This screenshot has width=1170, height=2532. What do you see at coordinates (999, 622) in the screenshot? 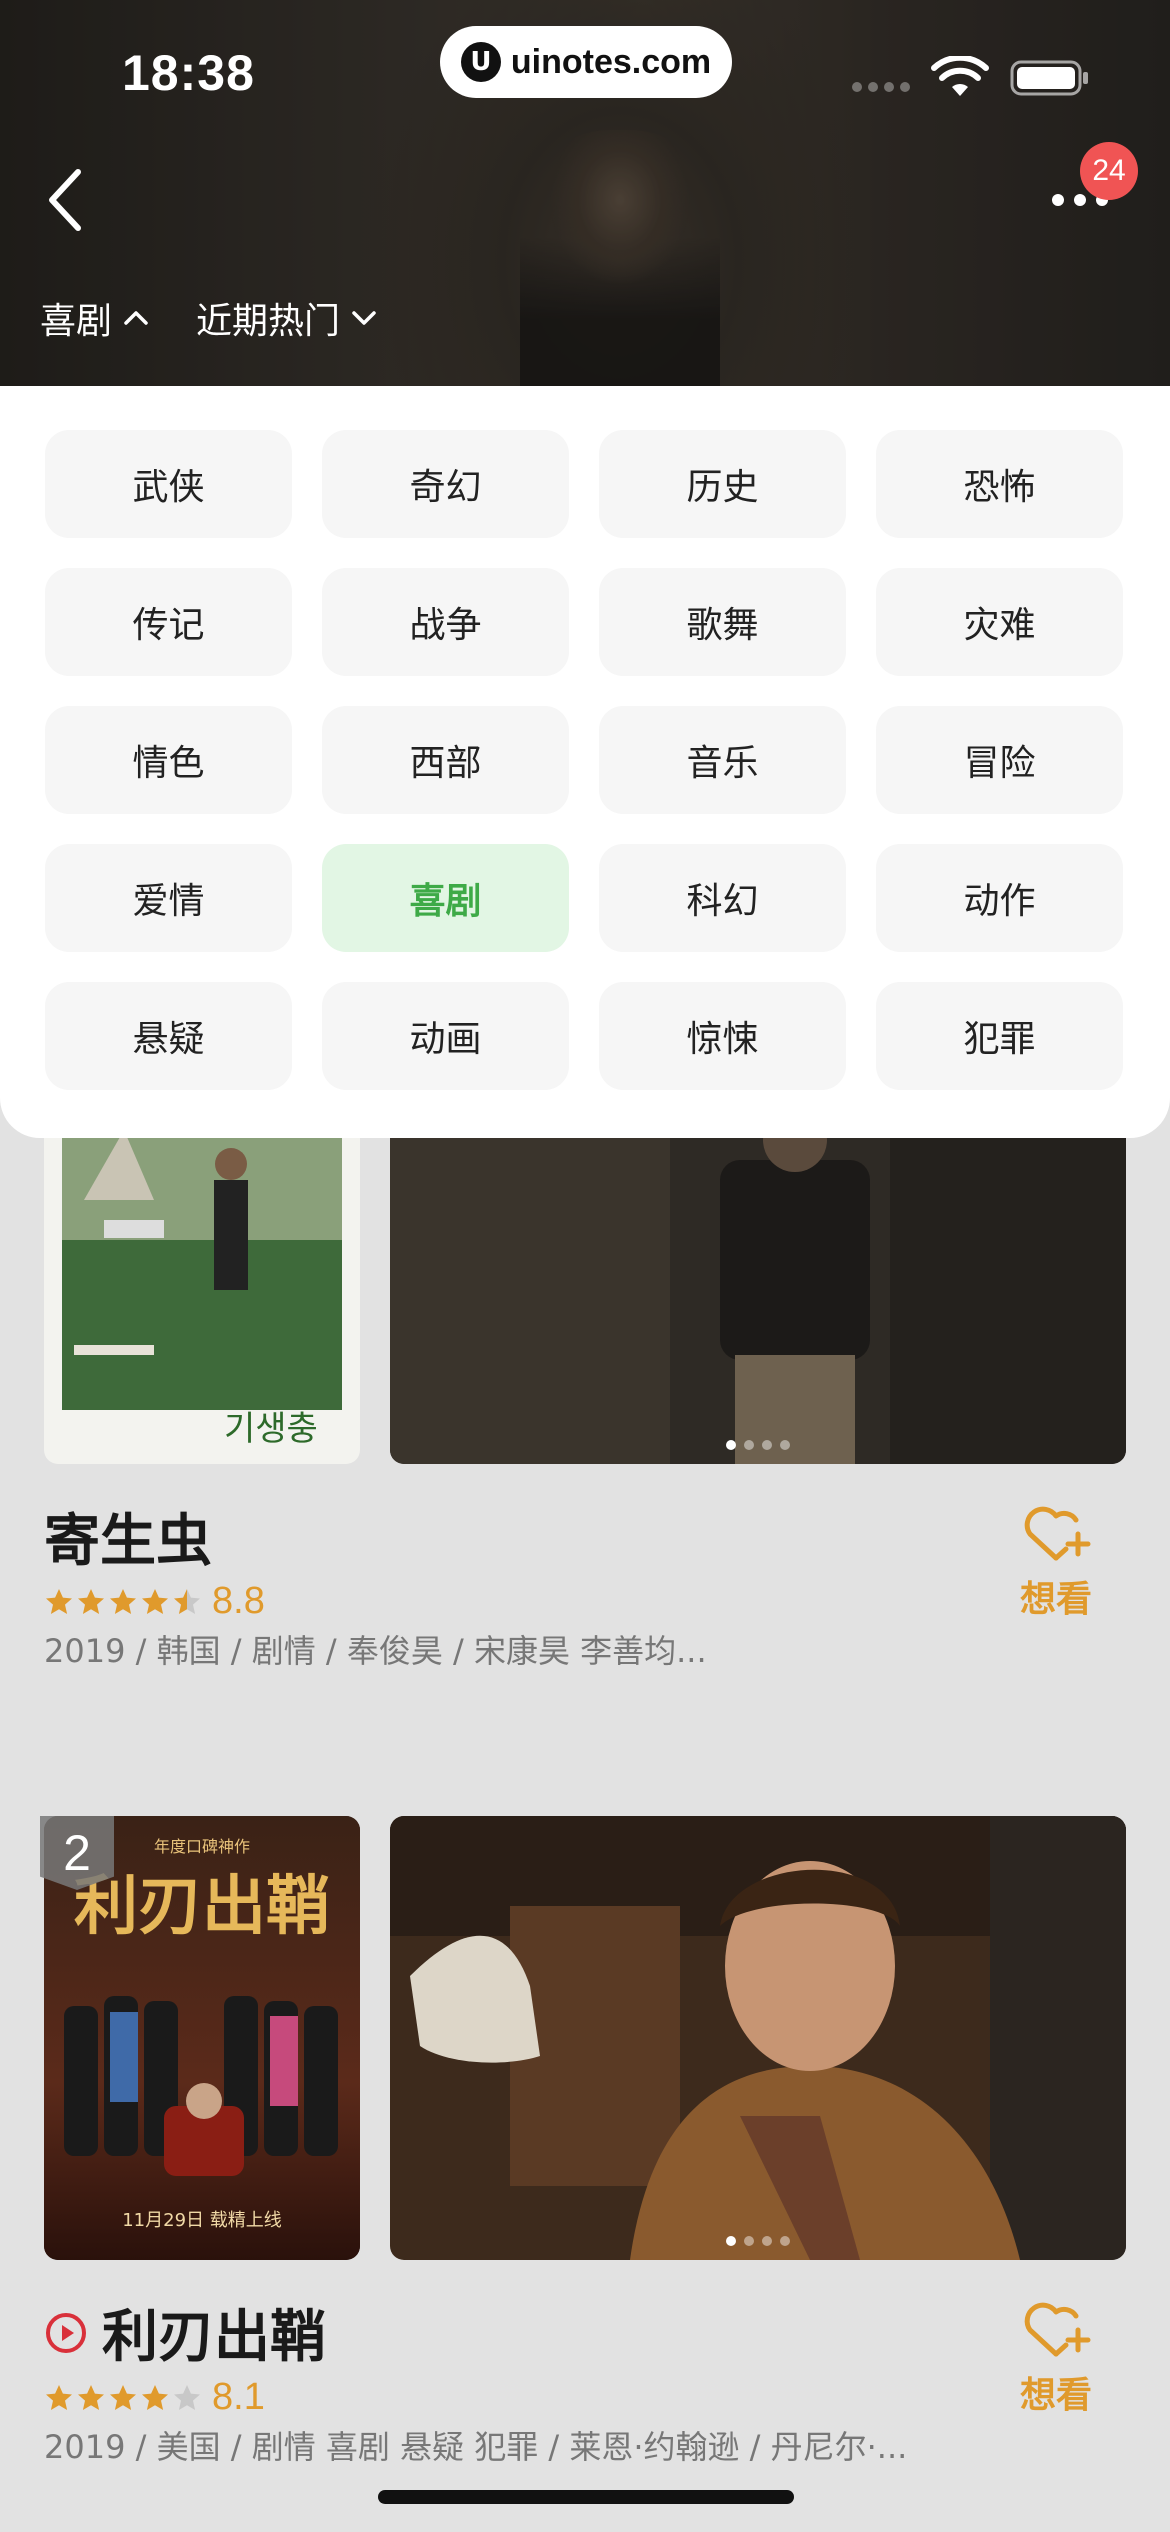
I see `genre-chip: 灾难` at bounding box center [999, 622].